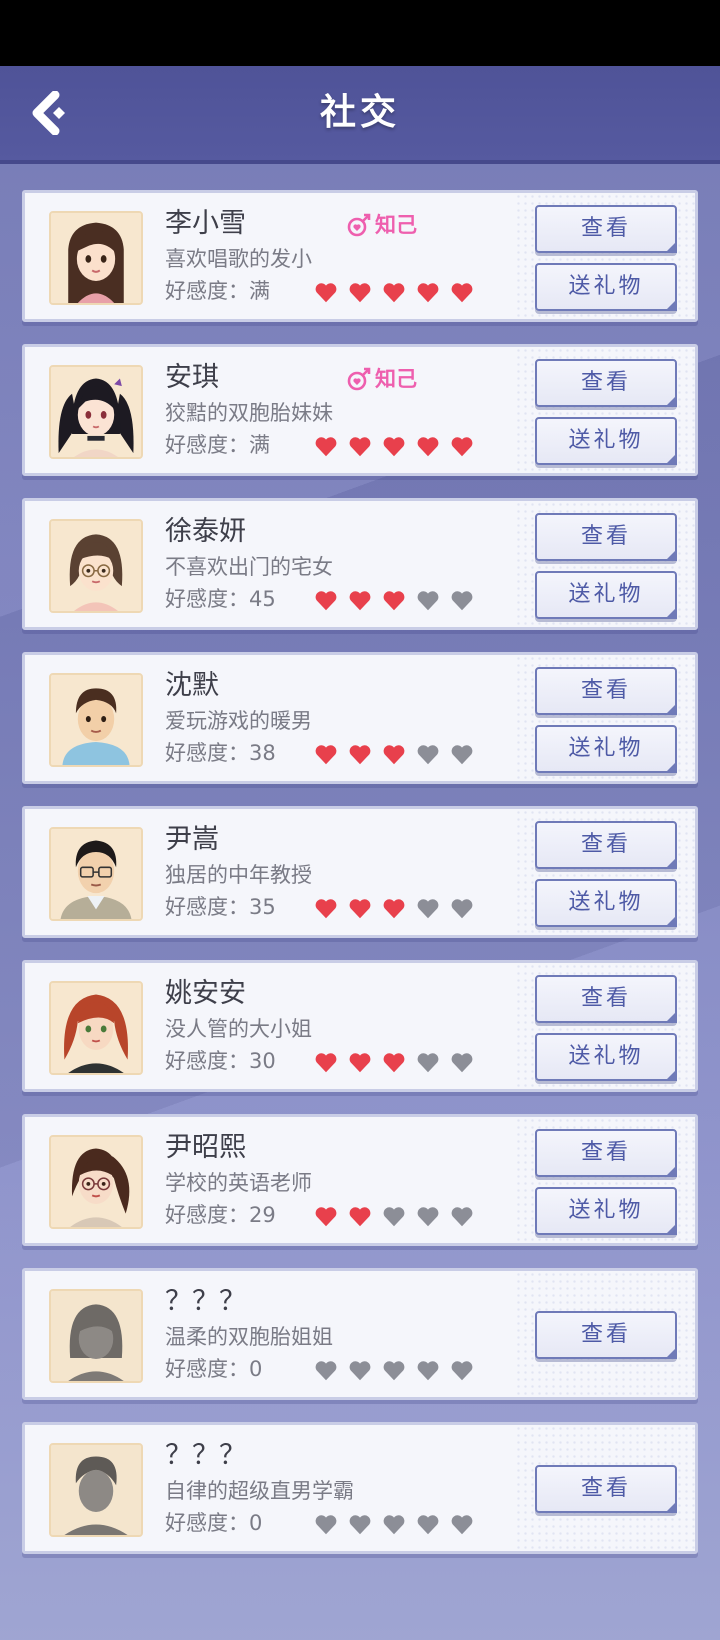  Describe the element at coordinates (360, 564) in the screenshot. I see `character-card: 徐泰妍 不喜欢出门的宅女 好感度：45 查看 送礼物` at that location.